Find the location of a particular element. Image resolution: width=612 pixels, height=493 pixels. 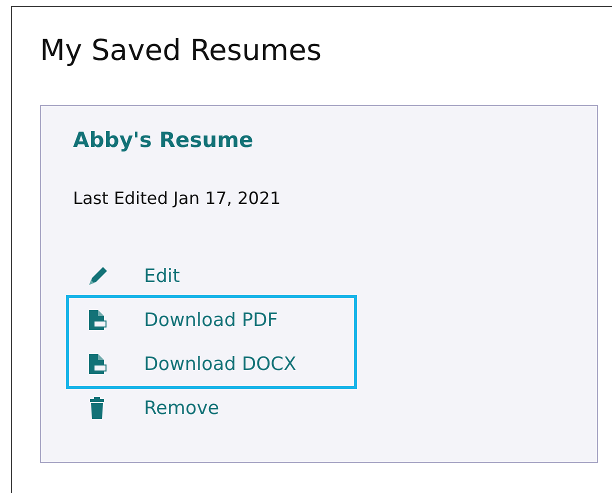

resume-name: Abby's Resume is located at coordinates (163, 140).